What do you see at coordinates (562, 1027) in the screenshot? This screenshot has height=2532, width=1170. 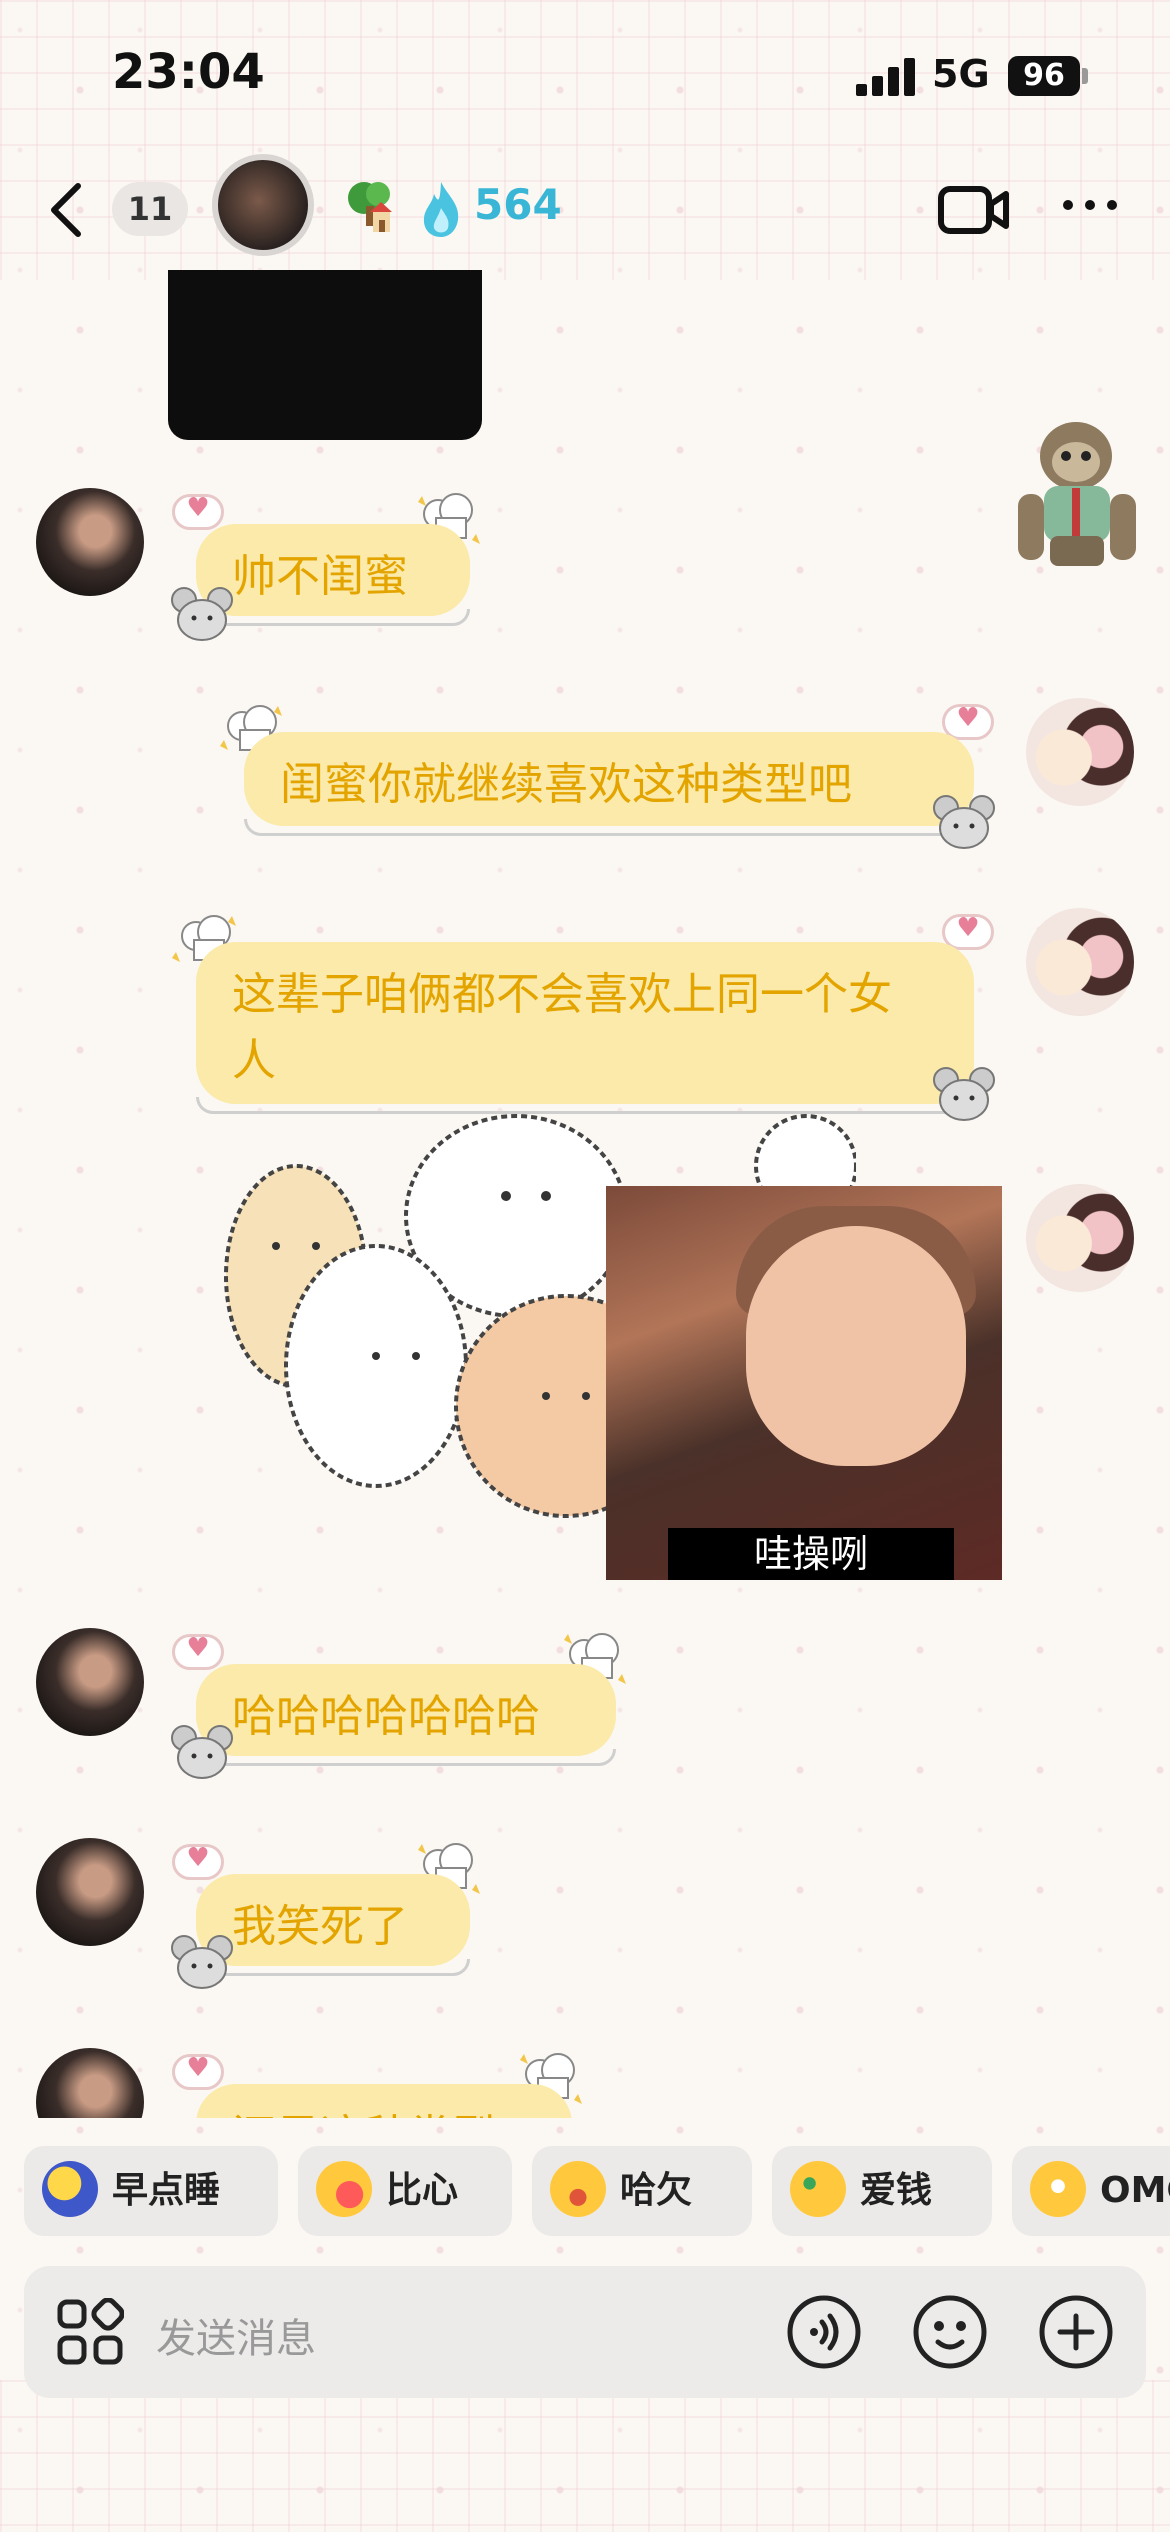 I see `message-text: 这辈子咱俩都不会喜欢上同一个女人` at bounding box center [562, 1027].